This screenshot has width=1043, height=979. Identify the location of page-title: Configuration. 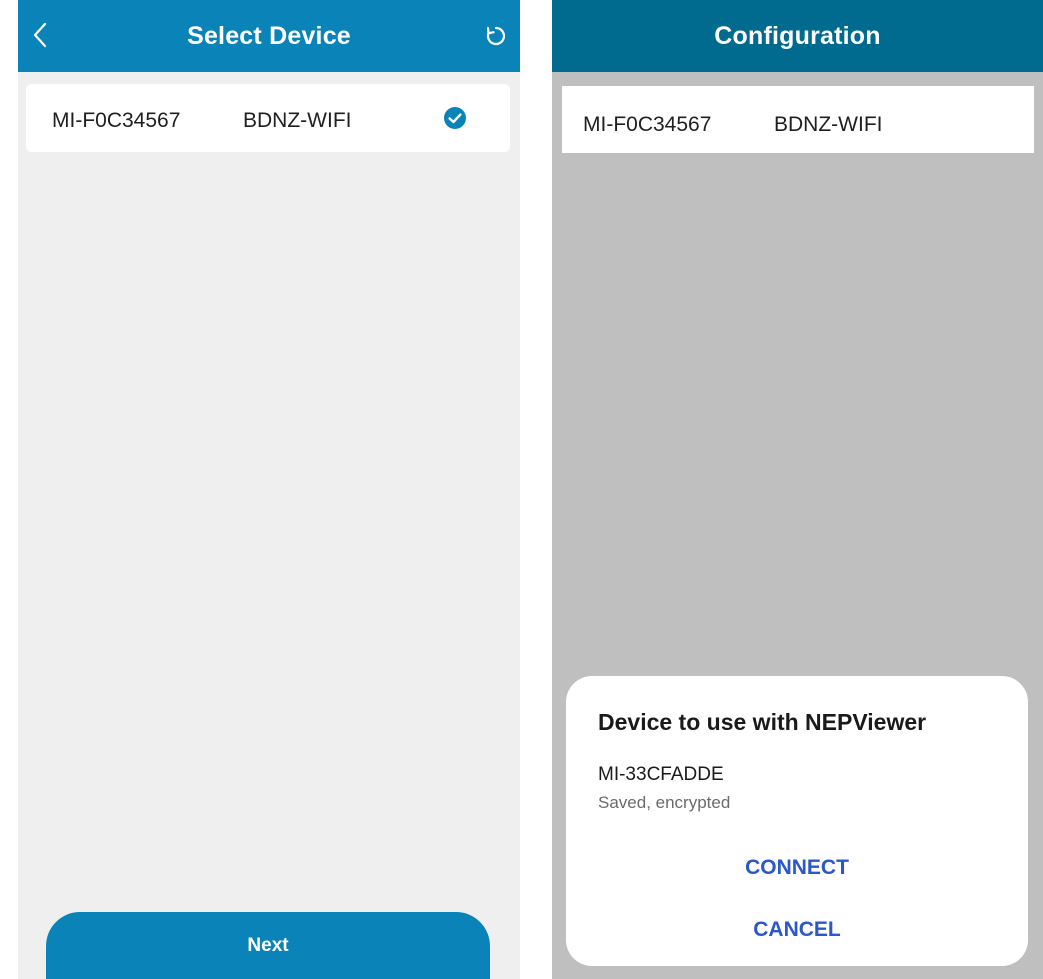
(797, 36).